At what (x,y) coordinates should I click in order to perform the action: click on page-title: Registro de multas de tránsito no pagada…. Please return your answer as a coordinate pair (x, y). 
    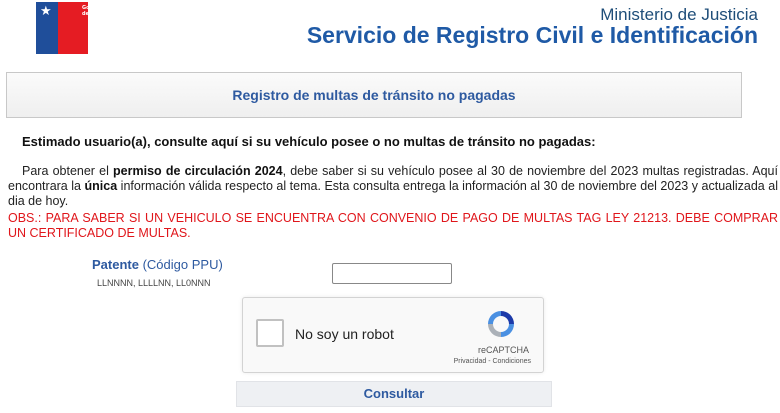
    Looking at the image, I should click on (374, 95).